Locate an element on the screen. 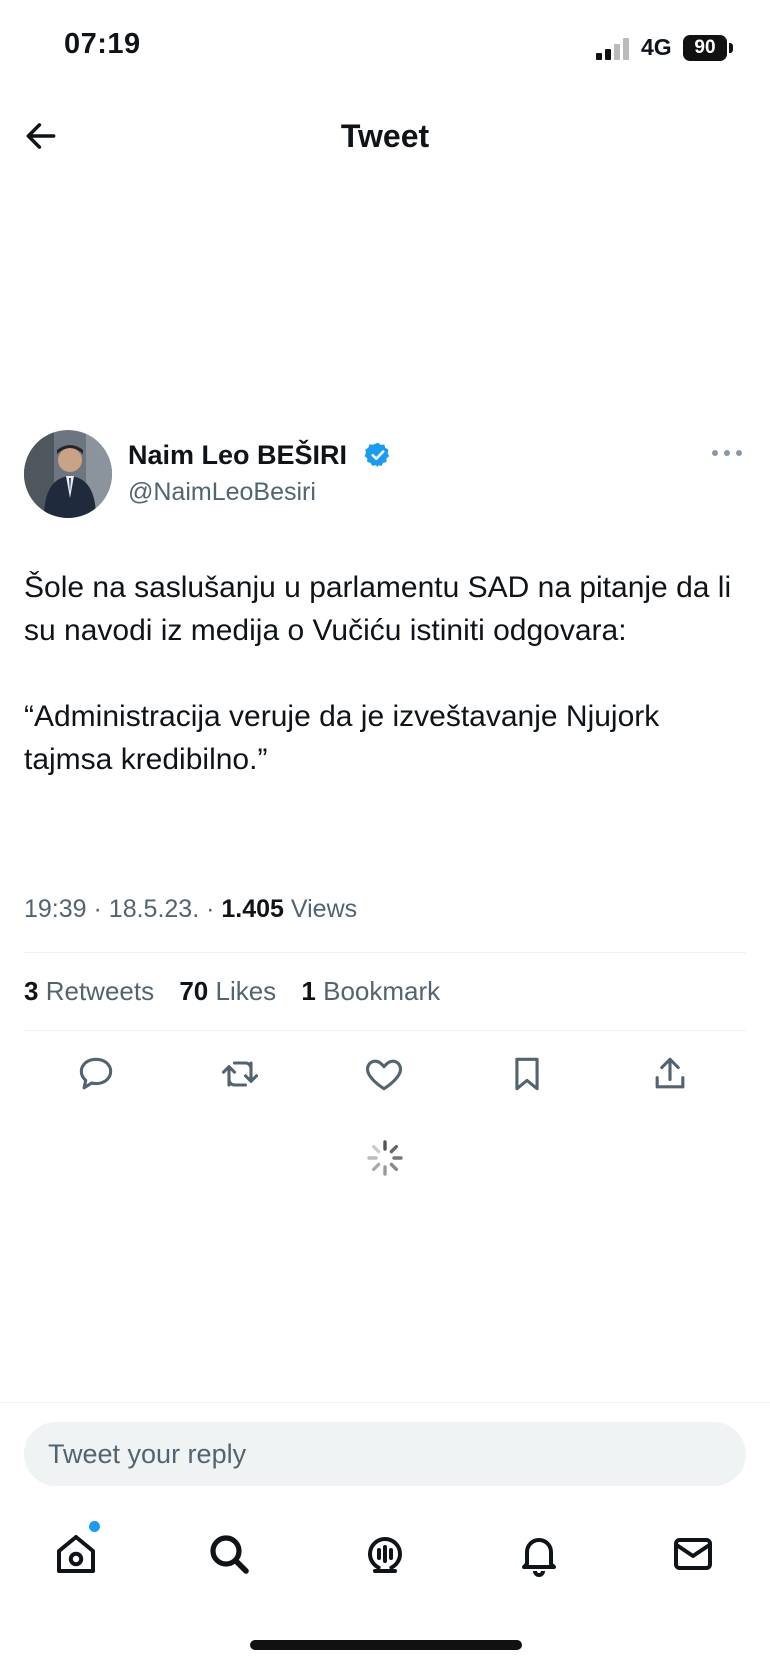  messages-icon is located at coordinates (693, 1554).